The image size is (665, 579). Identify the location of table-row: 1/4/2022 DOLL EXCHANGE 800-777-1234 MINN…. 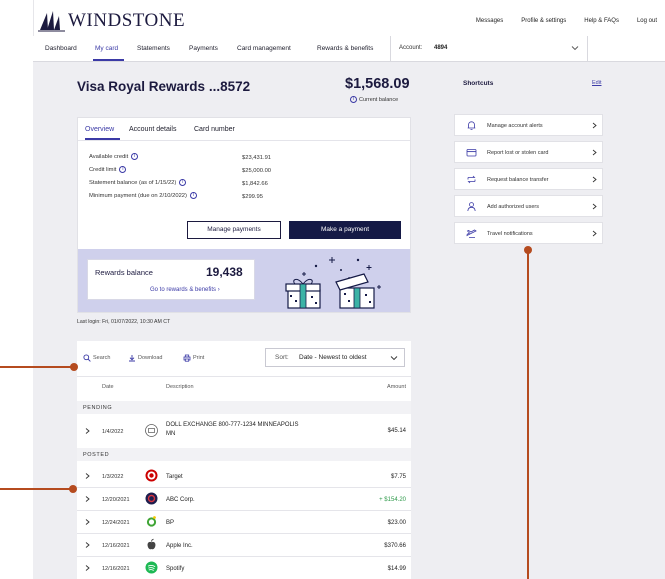
(244, 431).